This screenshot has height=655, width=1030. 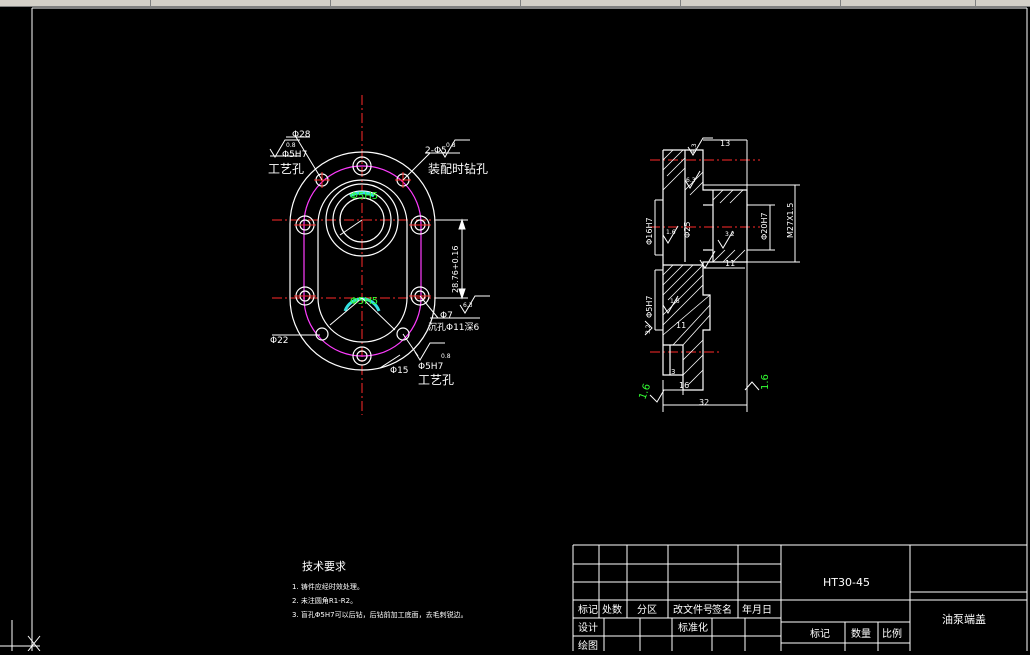 What do you see at coordinates (764, 226) in the screenshot?
I see `dia-20h7-label: Φ20H7` at bounding box center [764, 226].